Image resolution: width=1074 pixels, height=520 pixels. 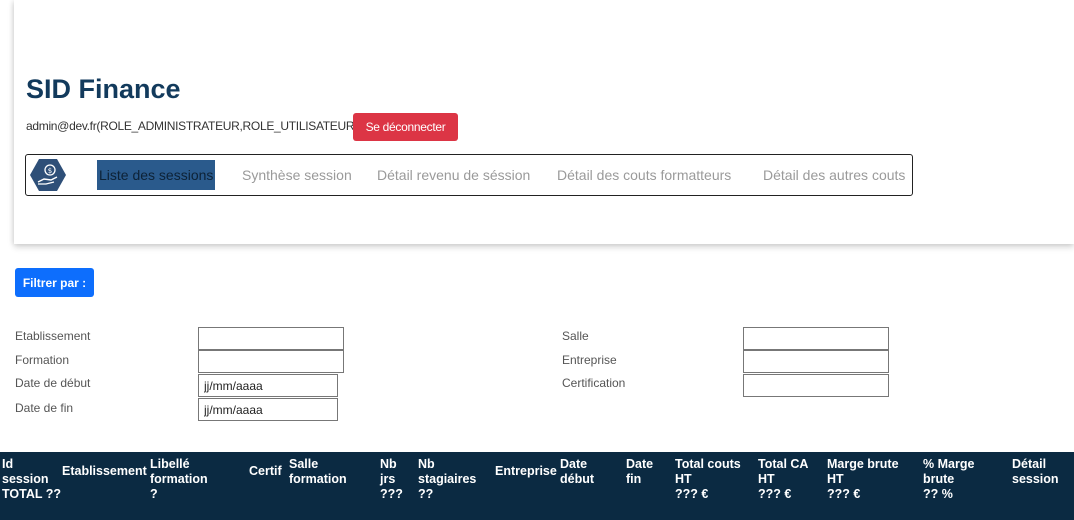 What do you see at coordinates (268, 409) in the screenshot?
I see `date-fin-input` at bounding box center [268, 409].